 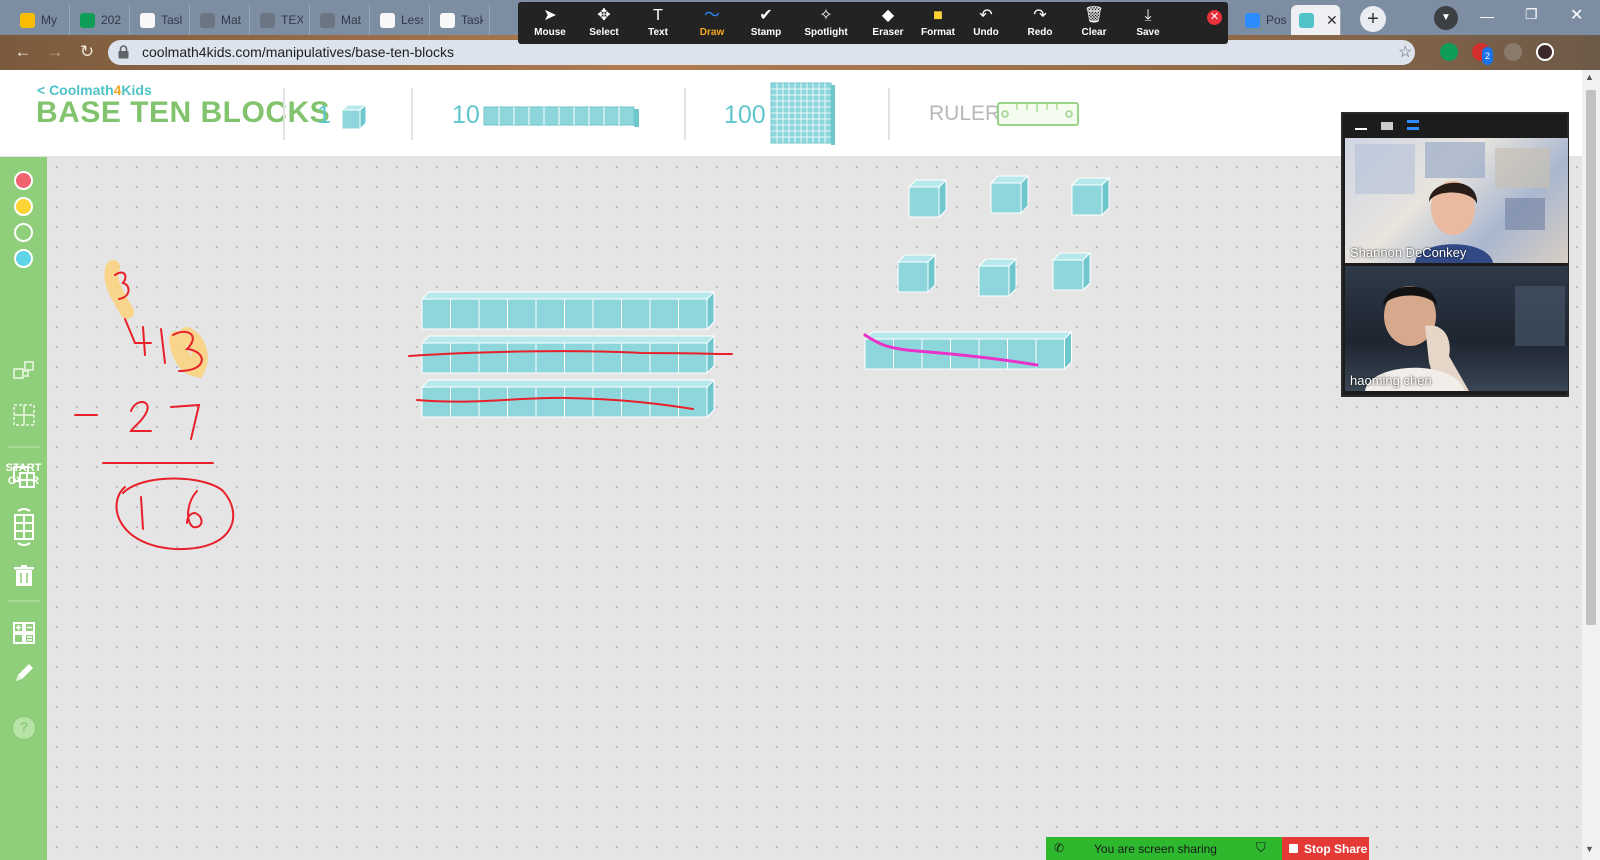 I want to click on gallery-view-icon, so click(x=1413, y=125).